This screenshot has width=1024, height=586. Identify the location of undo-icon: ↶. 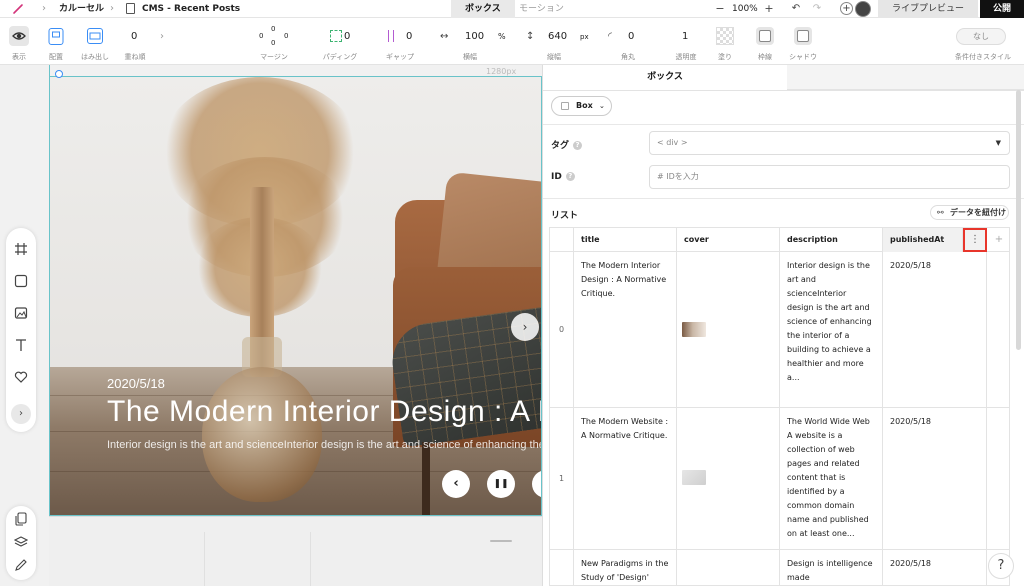
(796, 9).